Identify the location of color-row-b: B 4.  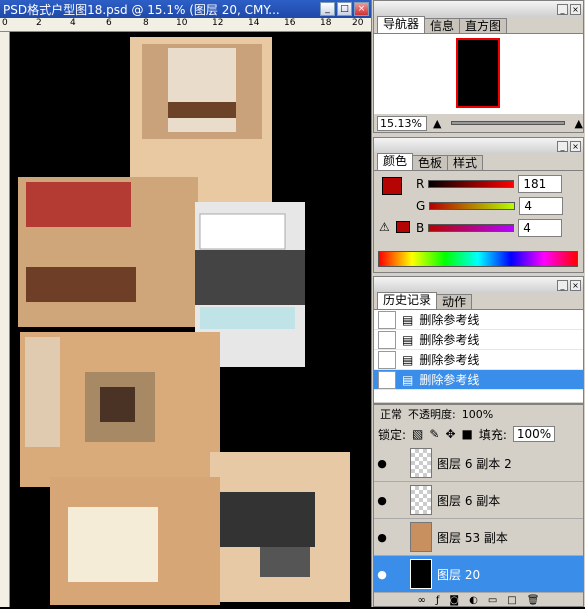
(468, 228).